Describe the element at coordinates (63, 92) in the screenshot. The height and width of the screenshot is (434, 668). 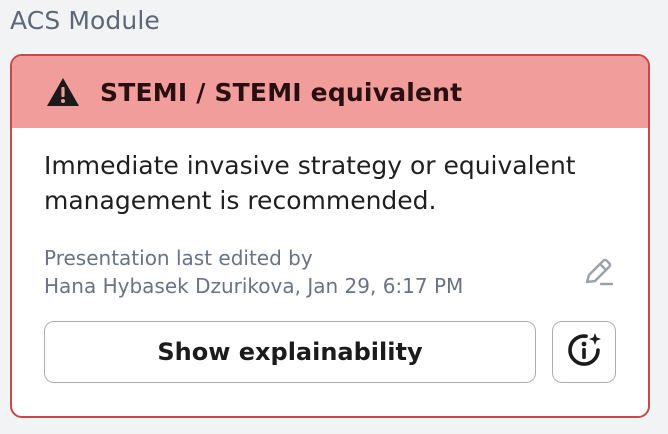
I see `warning-triangle-icon` at that location.